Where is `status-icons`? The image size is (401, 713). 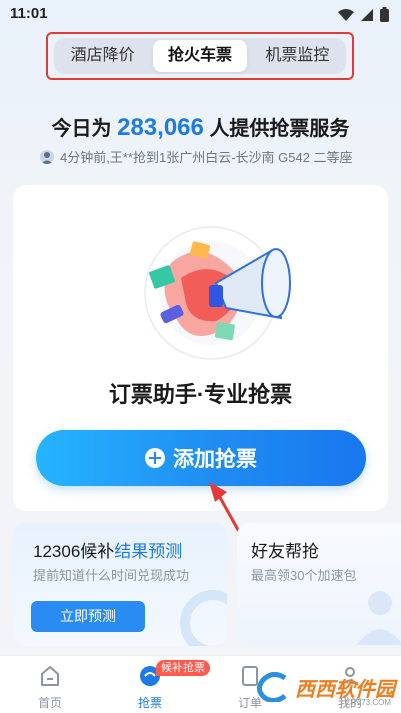
status-icons is located at coordinates (363, 14).